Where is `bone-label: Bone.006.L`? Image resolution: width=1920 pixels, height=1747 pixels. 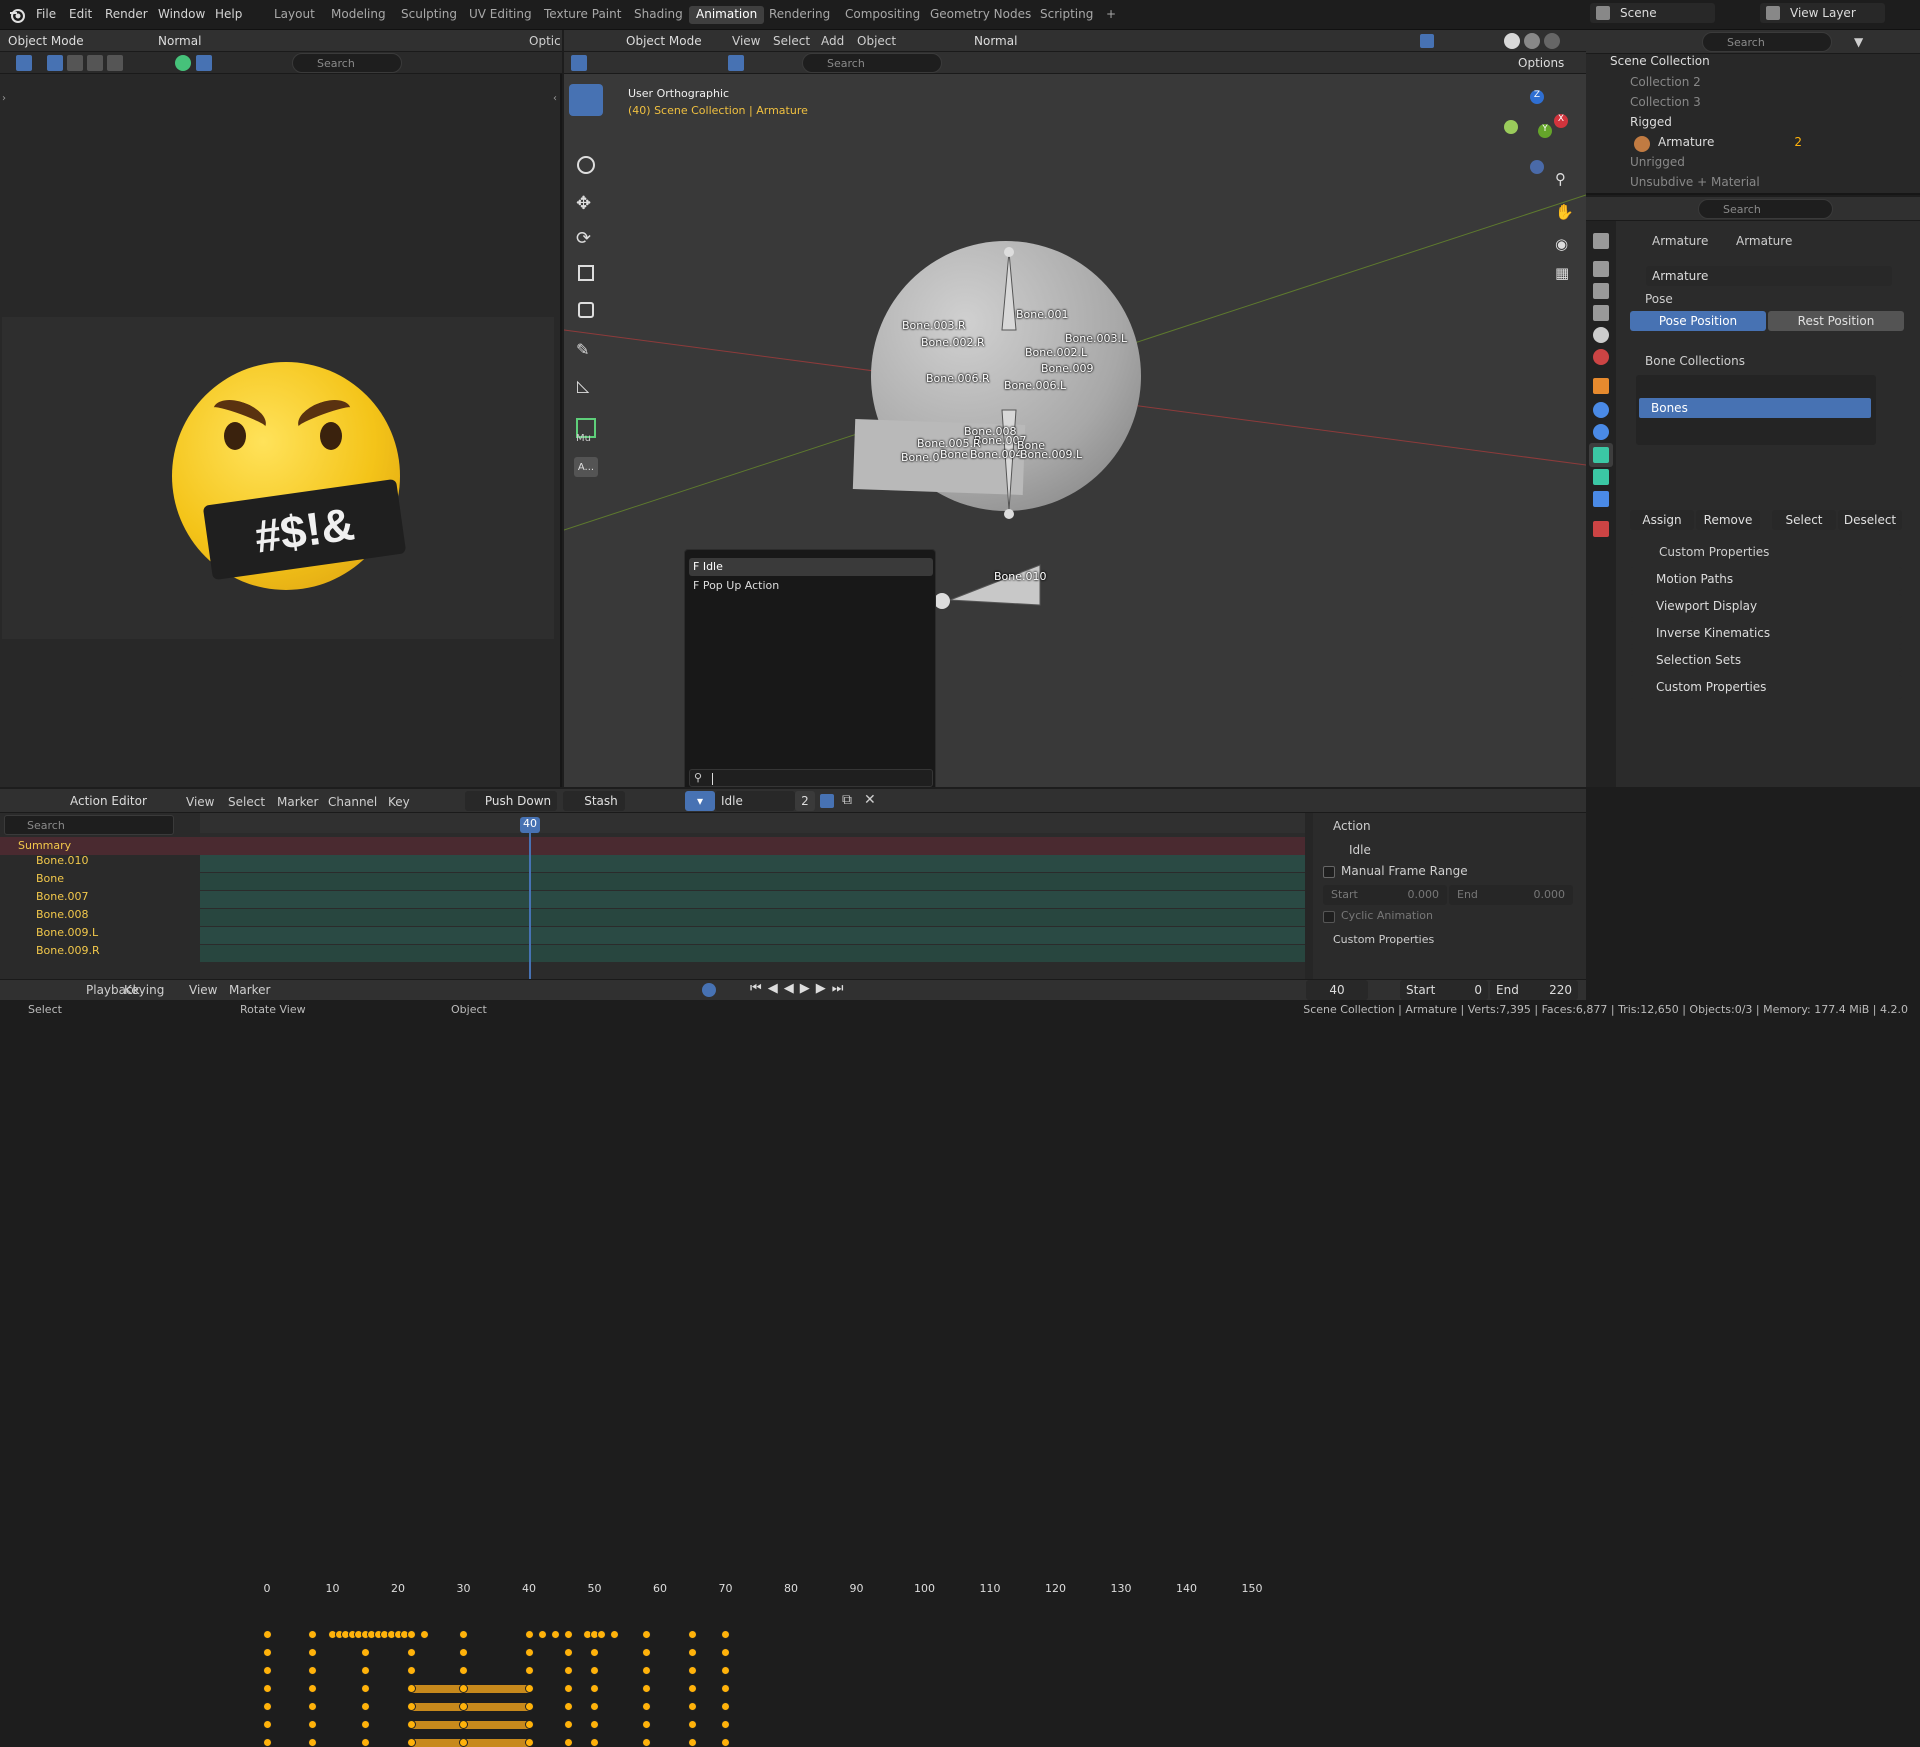
bone-label: Bone.006.L is located at coordinates (1035, 385).